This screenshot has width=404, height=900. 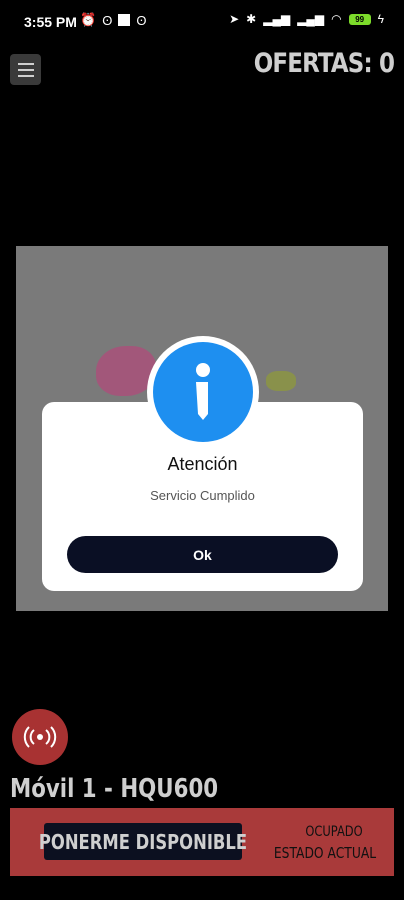 What do you see at coordinates (124, 20) in the screenshot?
I see `square-icon` at bounding box center [124, 20].